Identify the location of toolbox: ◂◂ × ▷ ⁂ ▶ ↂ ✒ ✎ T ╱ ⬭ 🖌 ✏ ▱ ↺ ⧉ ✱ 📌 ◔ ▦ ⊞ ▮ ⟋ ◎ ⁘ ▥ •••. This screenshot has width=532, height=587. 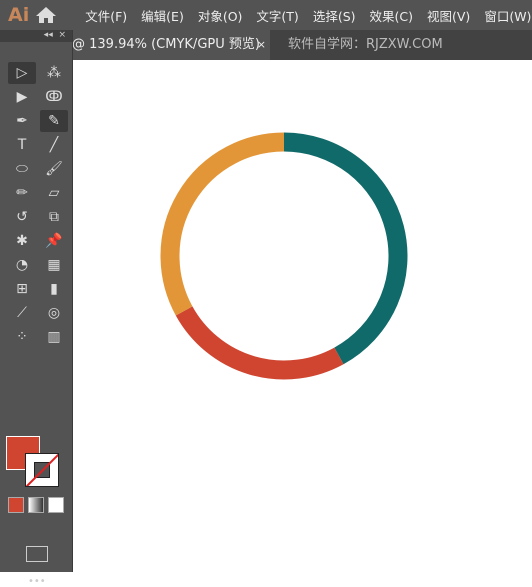
(36, 308).